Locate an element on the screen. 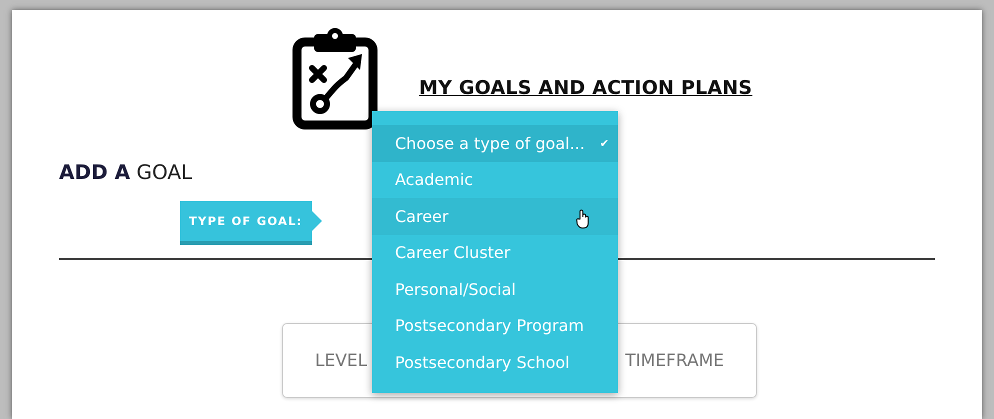 Image resolution: width=994 pixels, height=419 pixels. option-label: Academic is located at coordinates (434, 180).